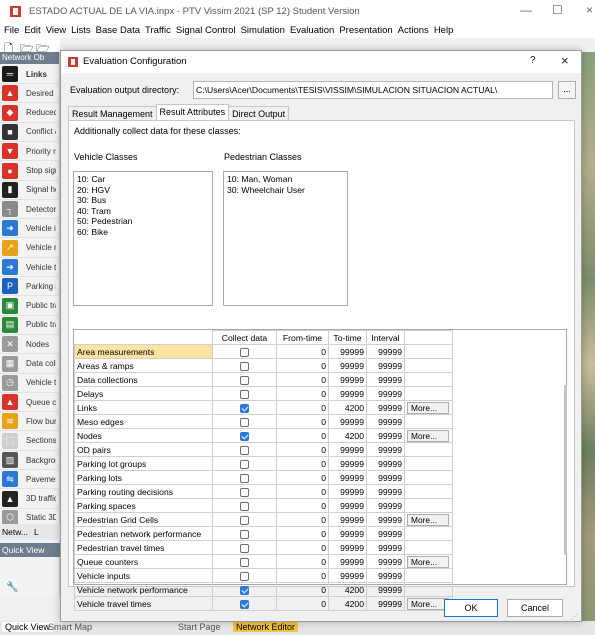  What do you see at coordinates (30, 345) in the screenshot?
I see `sidebar-item: ✕ Nodes` at bounding box center [30, 345].